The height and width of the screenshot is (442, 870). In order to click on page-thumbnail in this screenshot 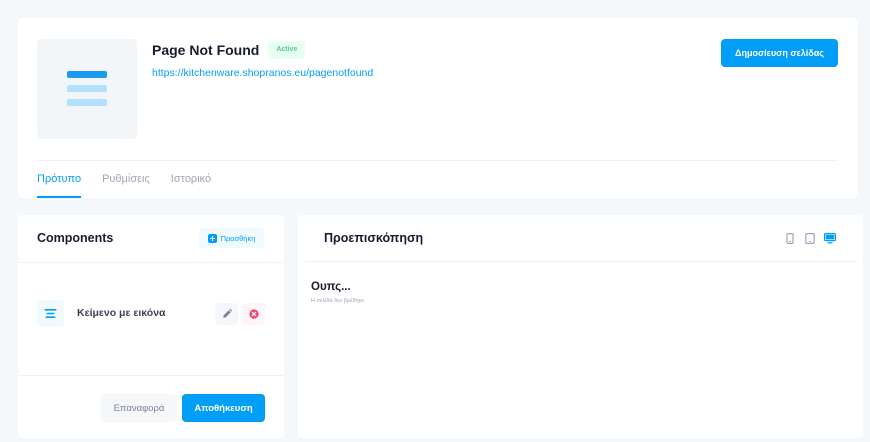, I will do `click(87, 89)`.